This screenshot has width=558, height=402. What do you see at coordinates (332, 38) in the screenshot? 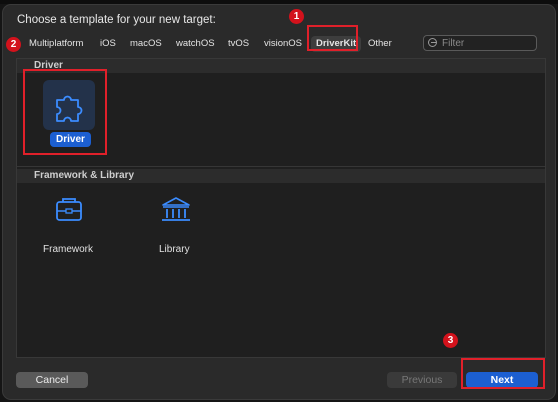
I see `annotation-box-driverkit` at bounding box center [332, 38].